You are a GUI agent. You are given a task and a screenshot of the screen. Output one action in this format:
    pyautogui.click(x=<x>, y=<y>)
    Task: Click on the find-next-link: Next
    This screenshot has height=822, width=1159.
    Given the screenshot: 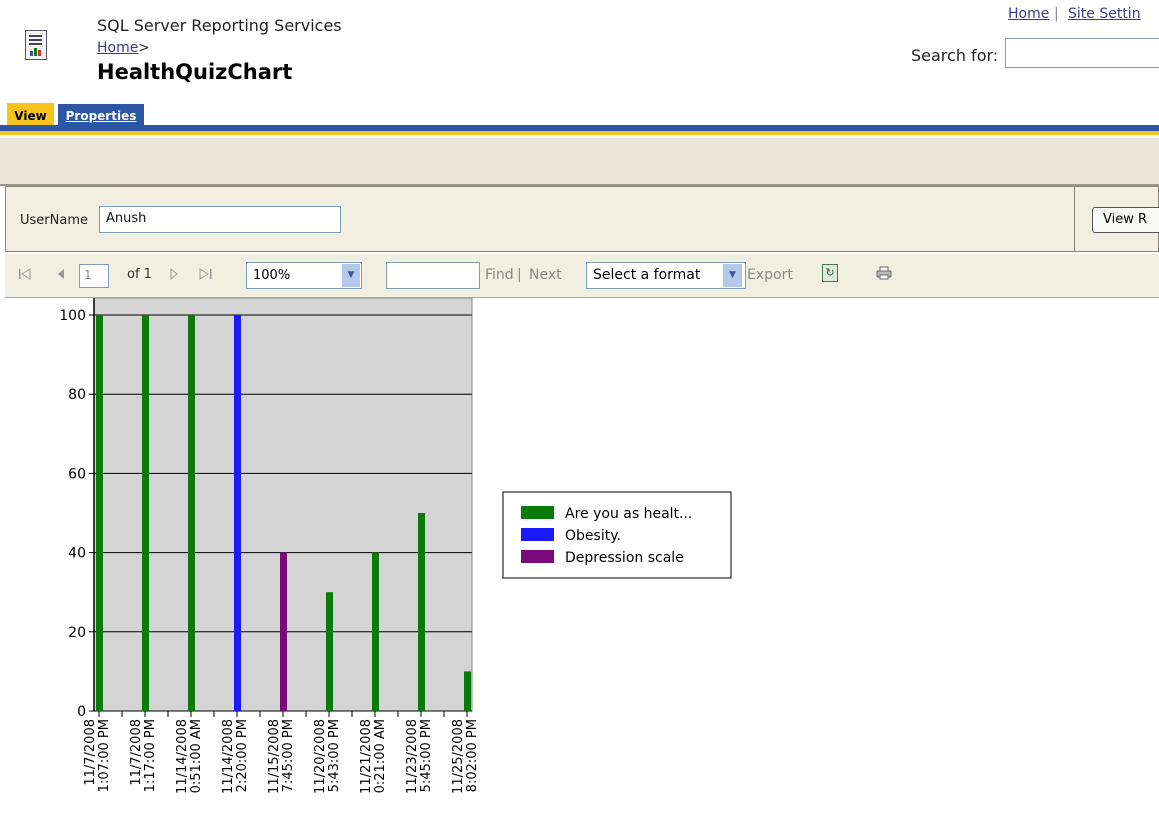 What is the action you would take?
    pyautogui.click(x=545, y=275)
    